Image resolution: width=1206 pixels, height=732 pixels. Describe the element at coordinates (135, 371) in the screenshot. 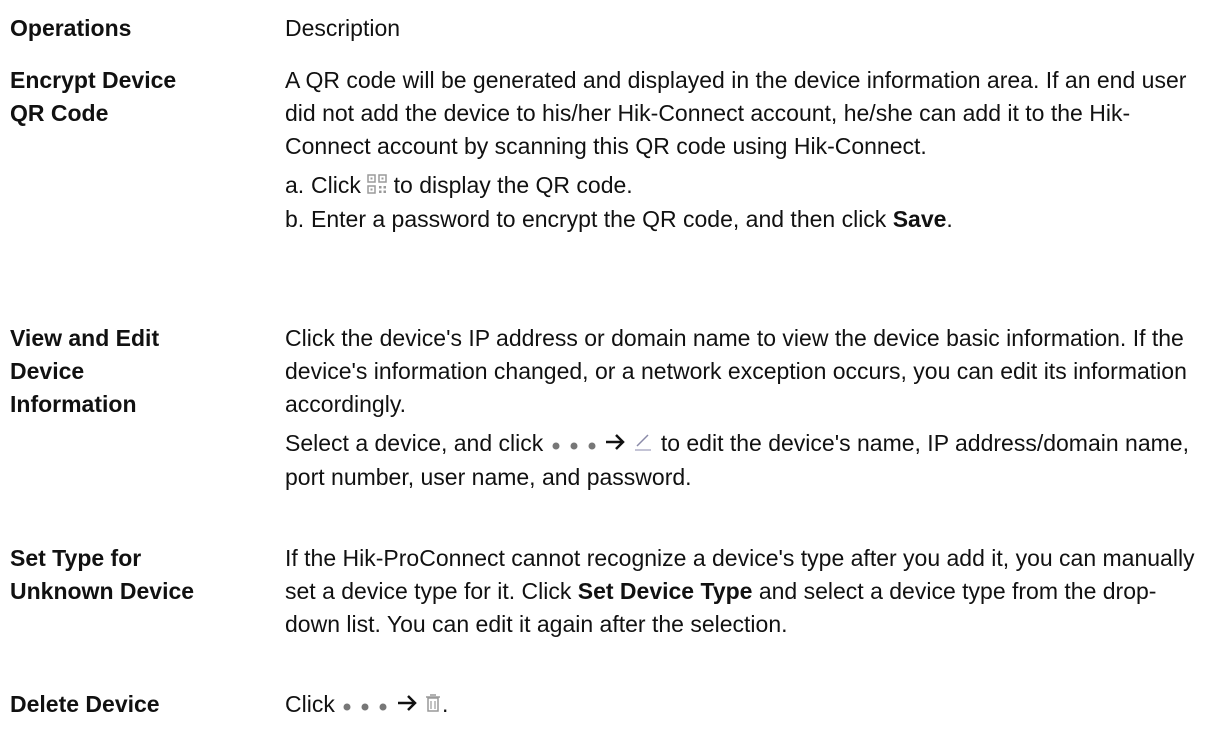

I see `operation-cell: View and Edit Device Information` at that location.